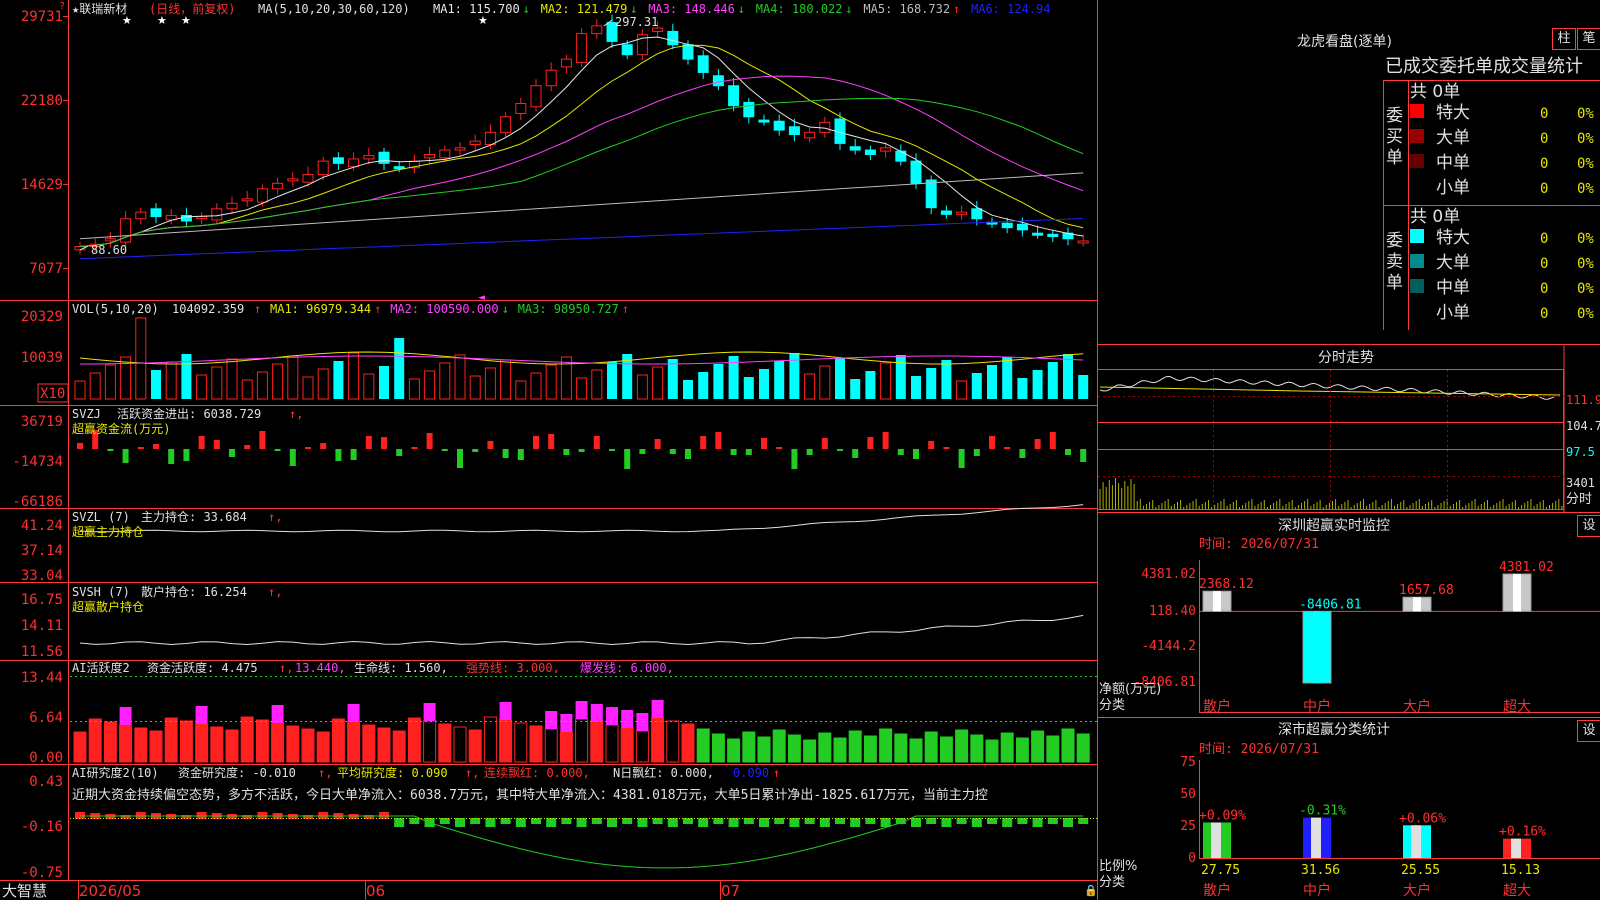 The width and height of the screenshot is (1600, 900). I want to click on date-label: 07, so click(730, 891).